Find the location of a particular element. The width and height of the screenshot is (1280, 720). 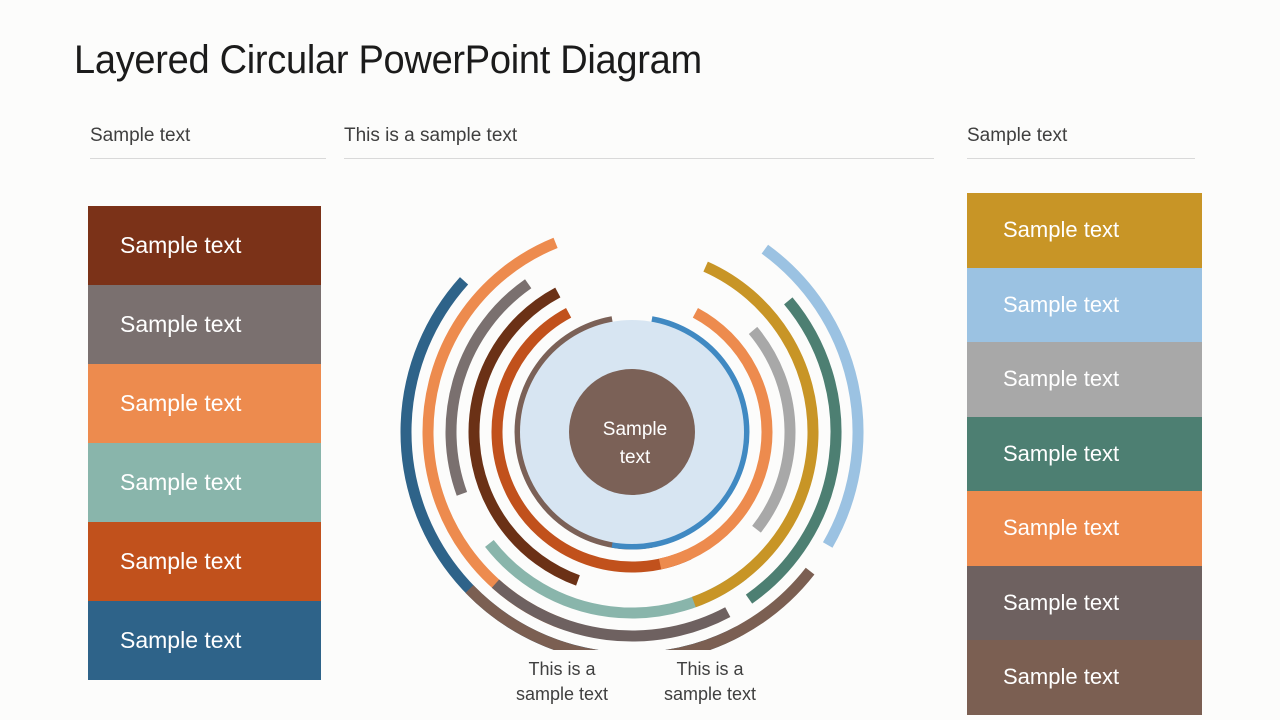

column-header-center-divider is located at coordinates (639, 158).